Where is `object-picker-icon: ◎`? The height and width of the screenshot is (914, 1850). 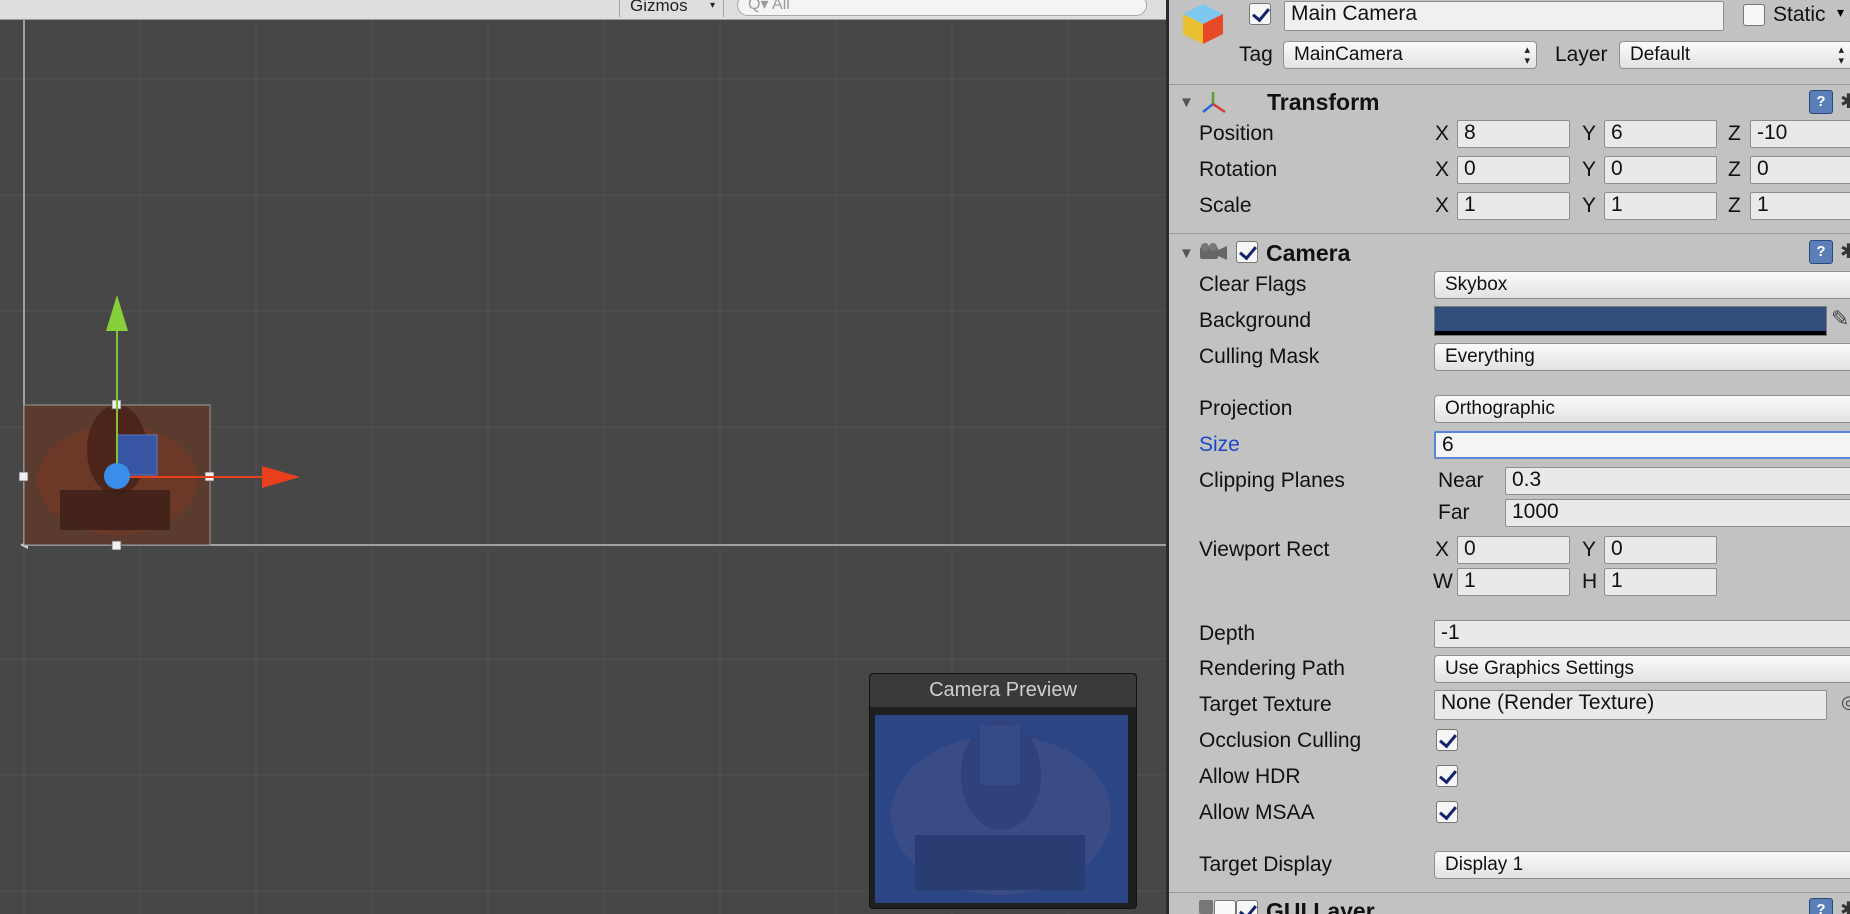 object-picker-icon: ◎ is located at coordinates (1845, 702).